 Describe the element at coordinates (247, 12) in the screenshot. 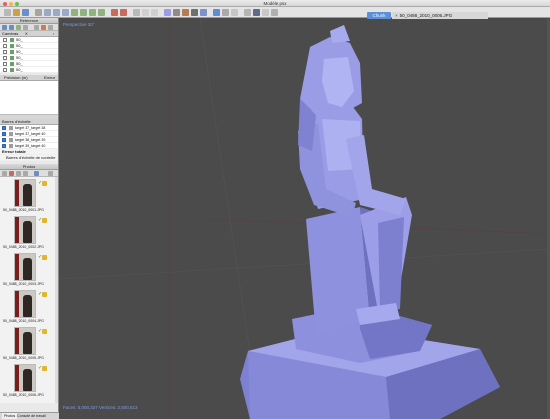

I see `settings-icon` at that location.